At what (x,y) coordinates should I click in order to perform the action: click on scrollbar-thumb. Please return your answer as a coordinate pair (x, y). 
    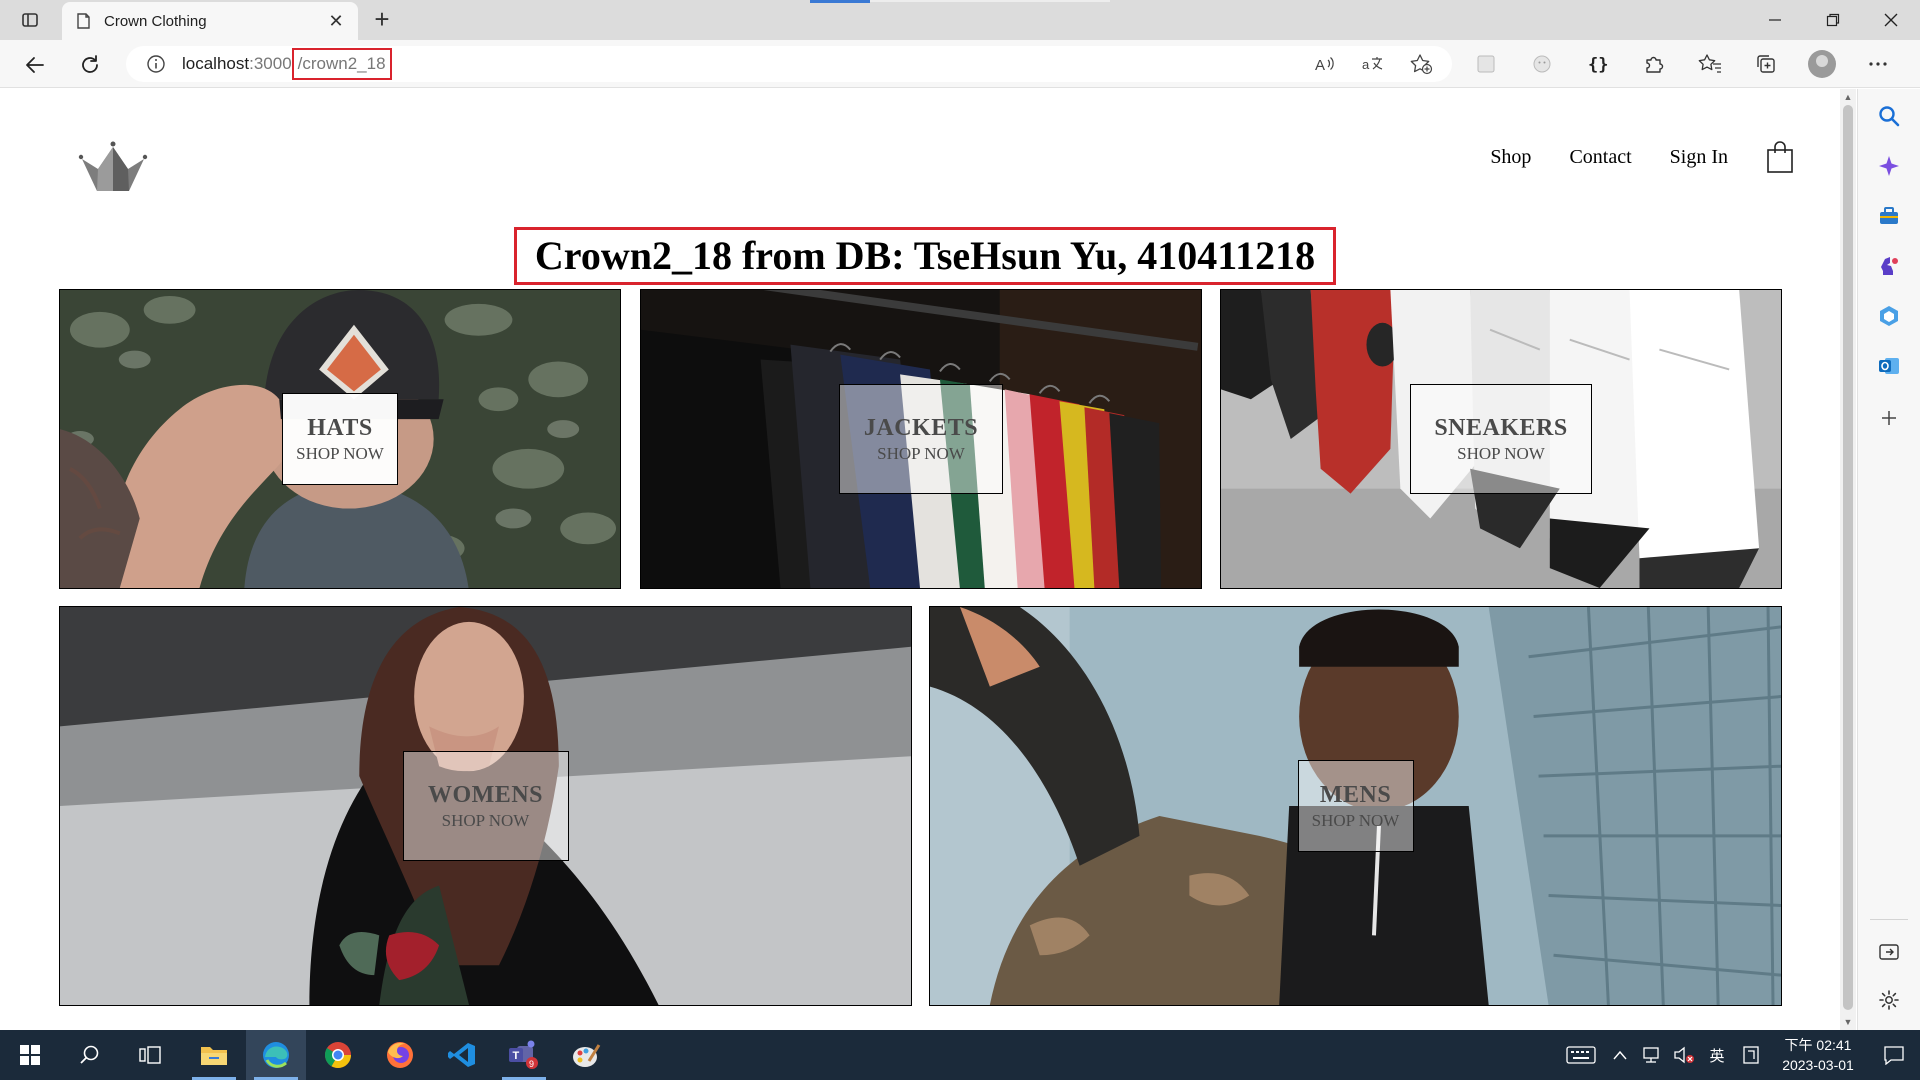
    Looking at the image, I should click on (1848, 557).